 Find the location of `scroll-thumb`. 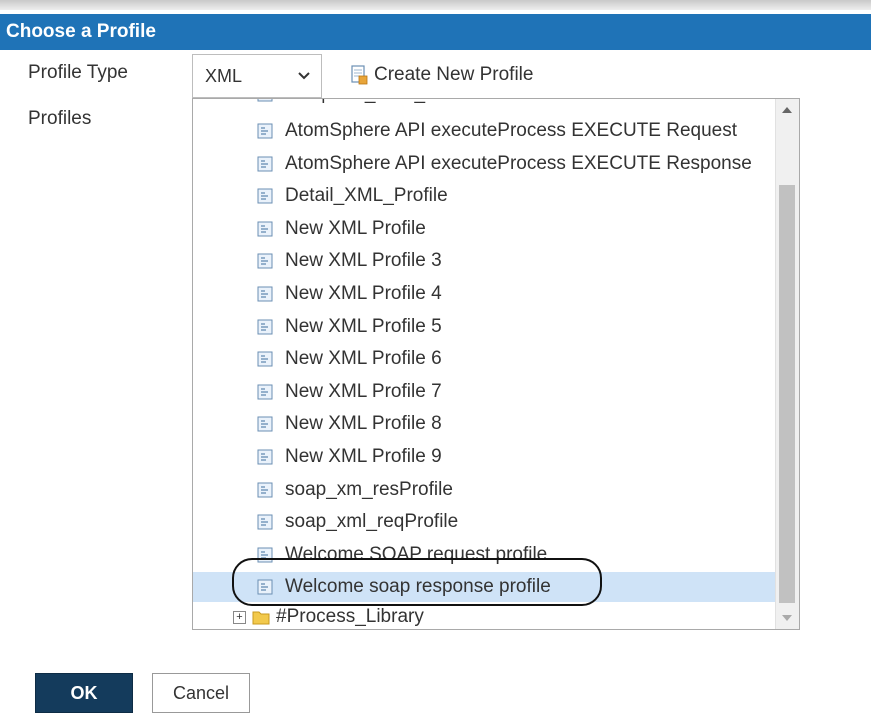

scroll-thumb is located at coordinates (787, 394).